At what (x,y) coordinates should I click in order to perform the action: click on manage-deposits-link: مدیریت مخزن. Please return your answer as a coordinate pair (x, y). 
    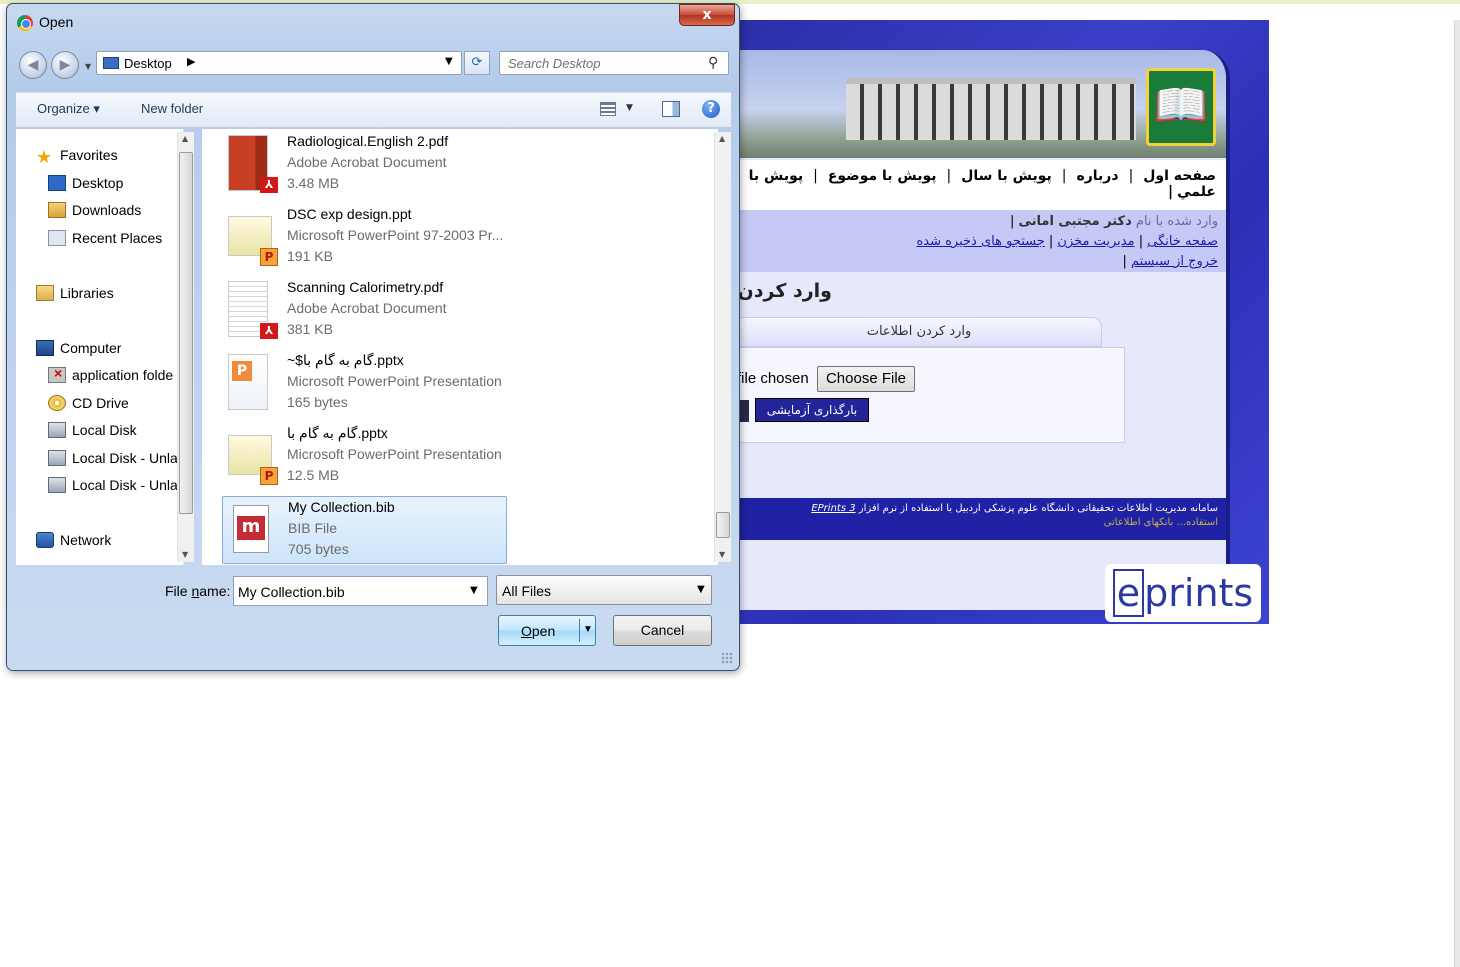
    Looking at the image, I should click on (1095, 241).